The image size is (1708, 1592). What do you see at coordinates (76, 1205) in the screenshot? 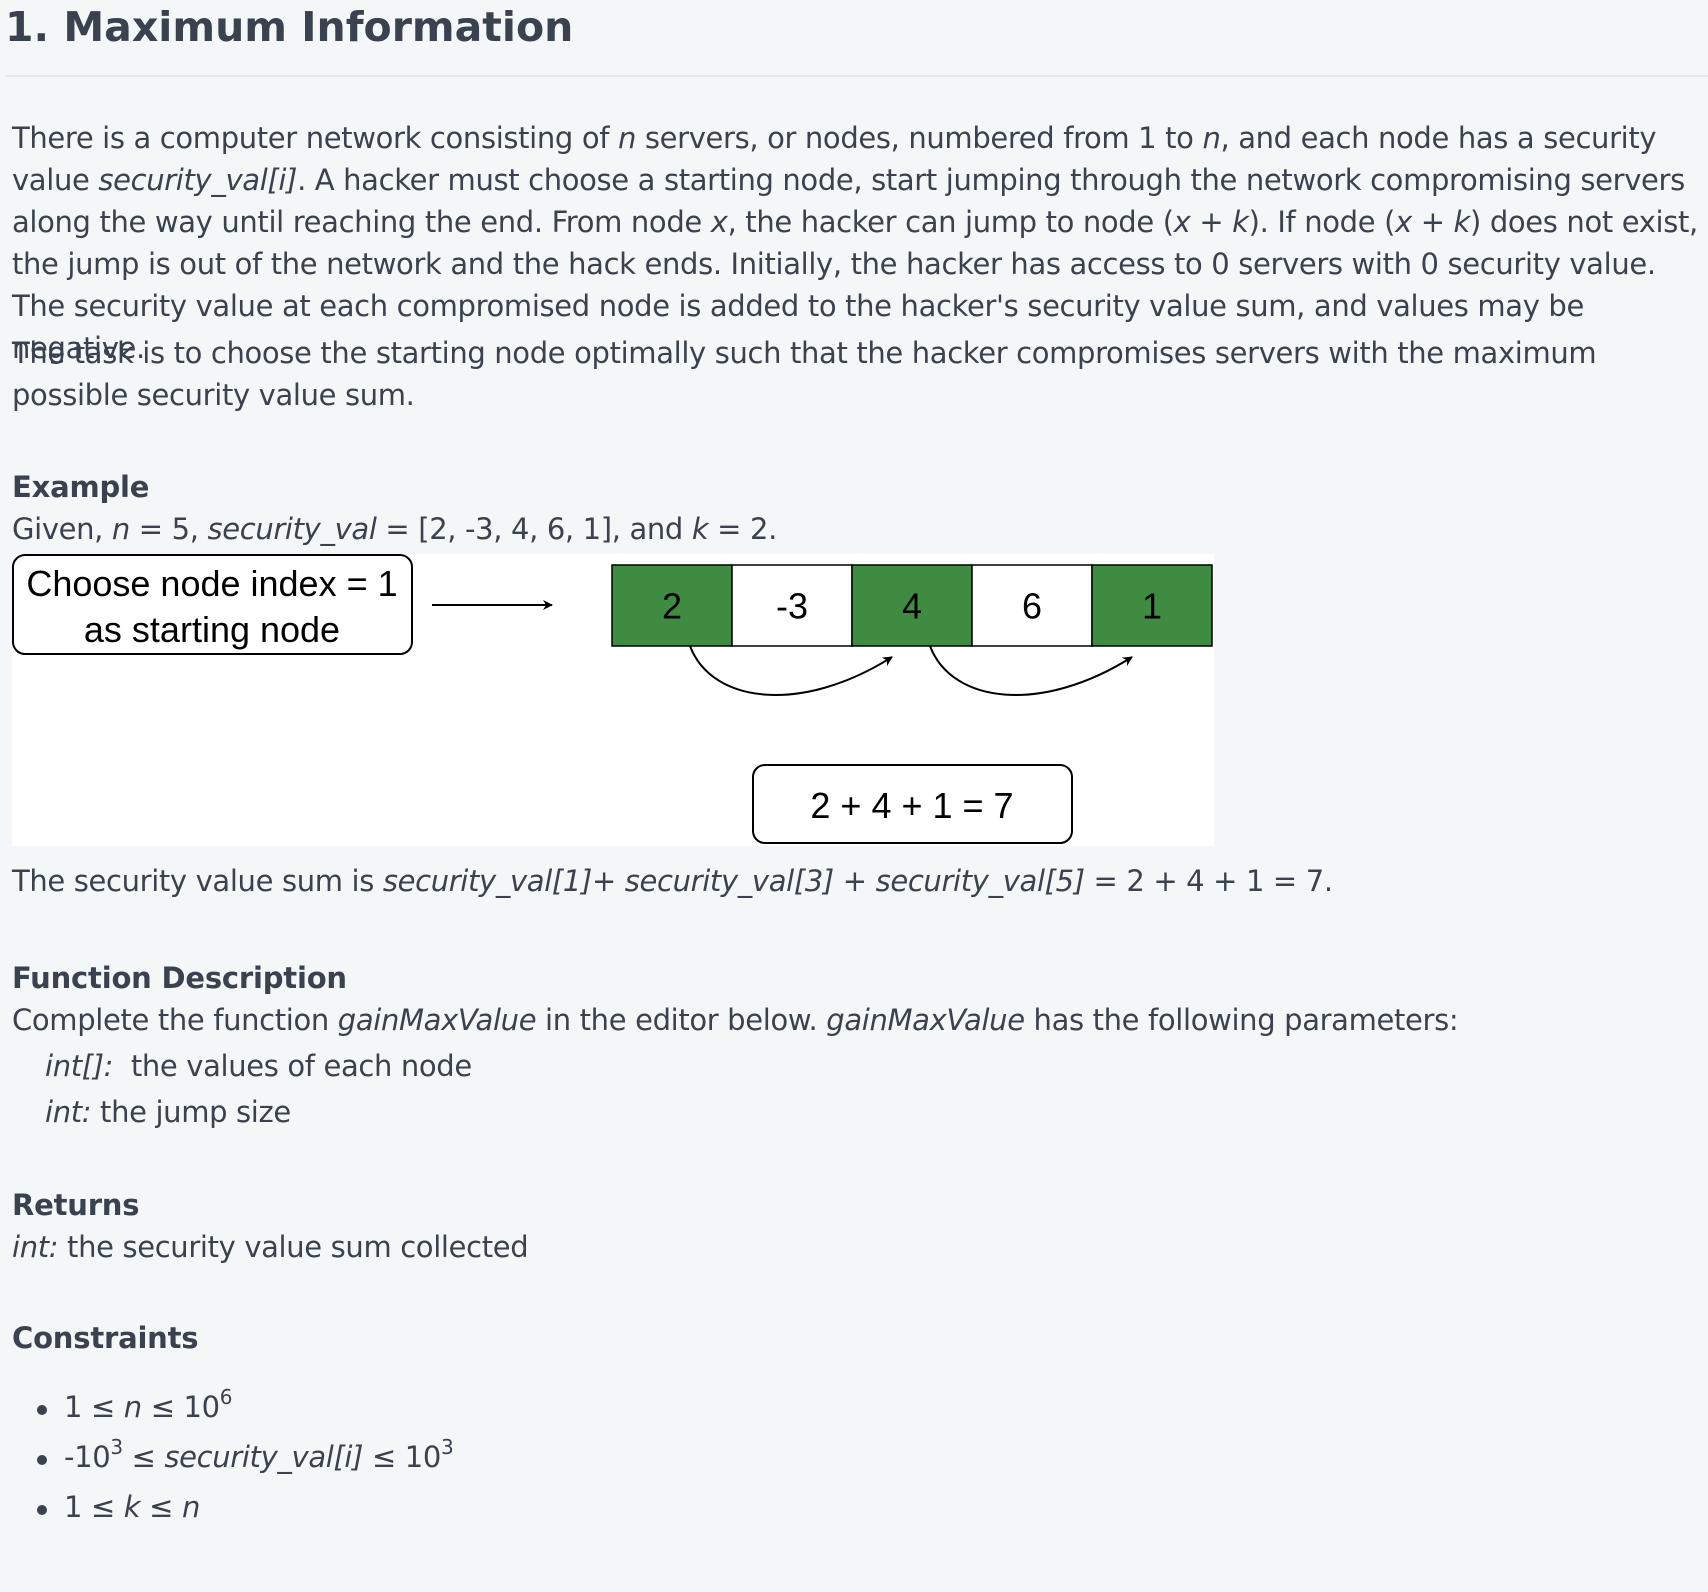
I see `returns-heading: Returns` at bounding box center [76, 1205].